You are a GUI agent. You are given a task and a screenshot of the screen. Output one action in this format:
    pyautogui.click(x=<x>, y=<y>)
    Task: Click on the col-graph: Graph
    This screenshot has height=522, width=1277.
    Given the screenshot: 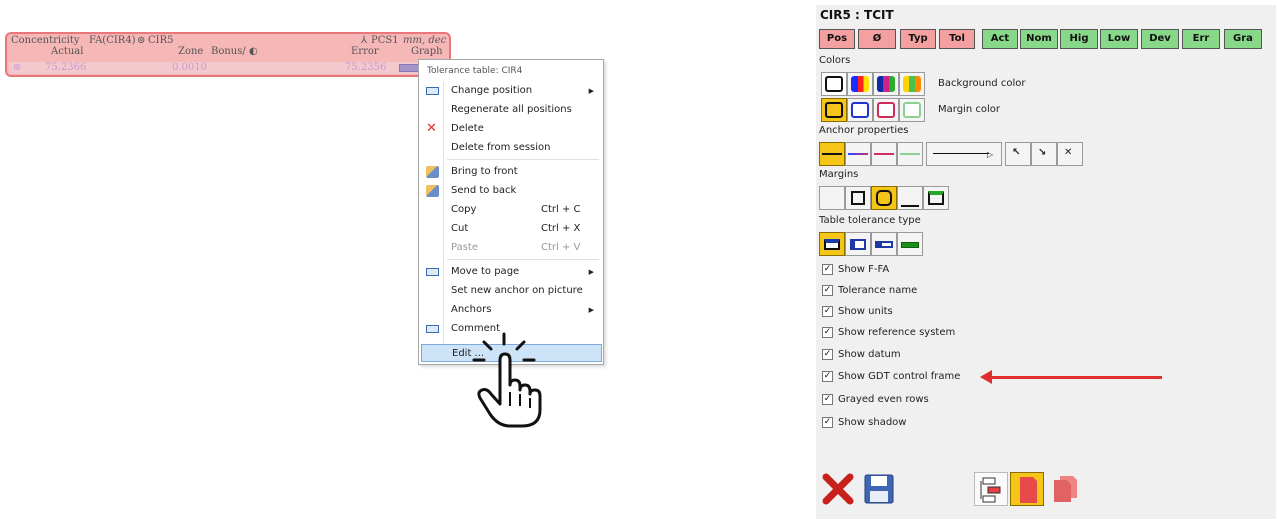 What is the action you would take?
    pyautogui.click(x=427, y=51)
    